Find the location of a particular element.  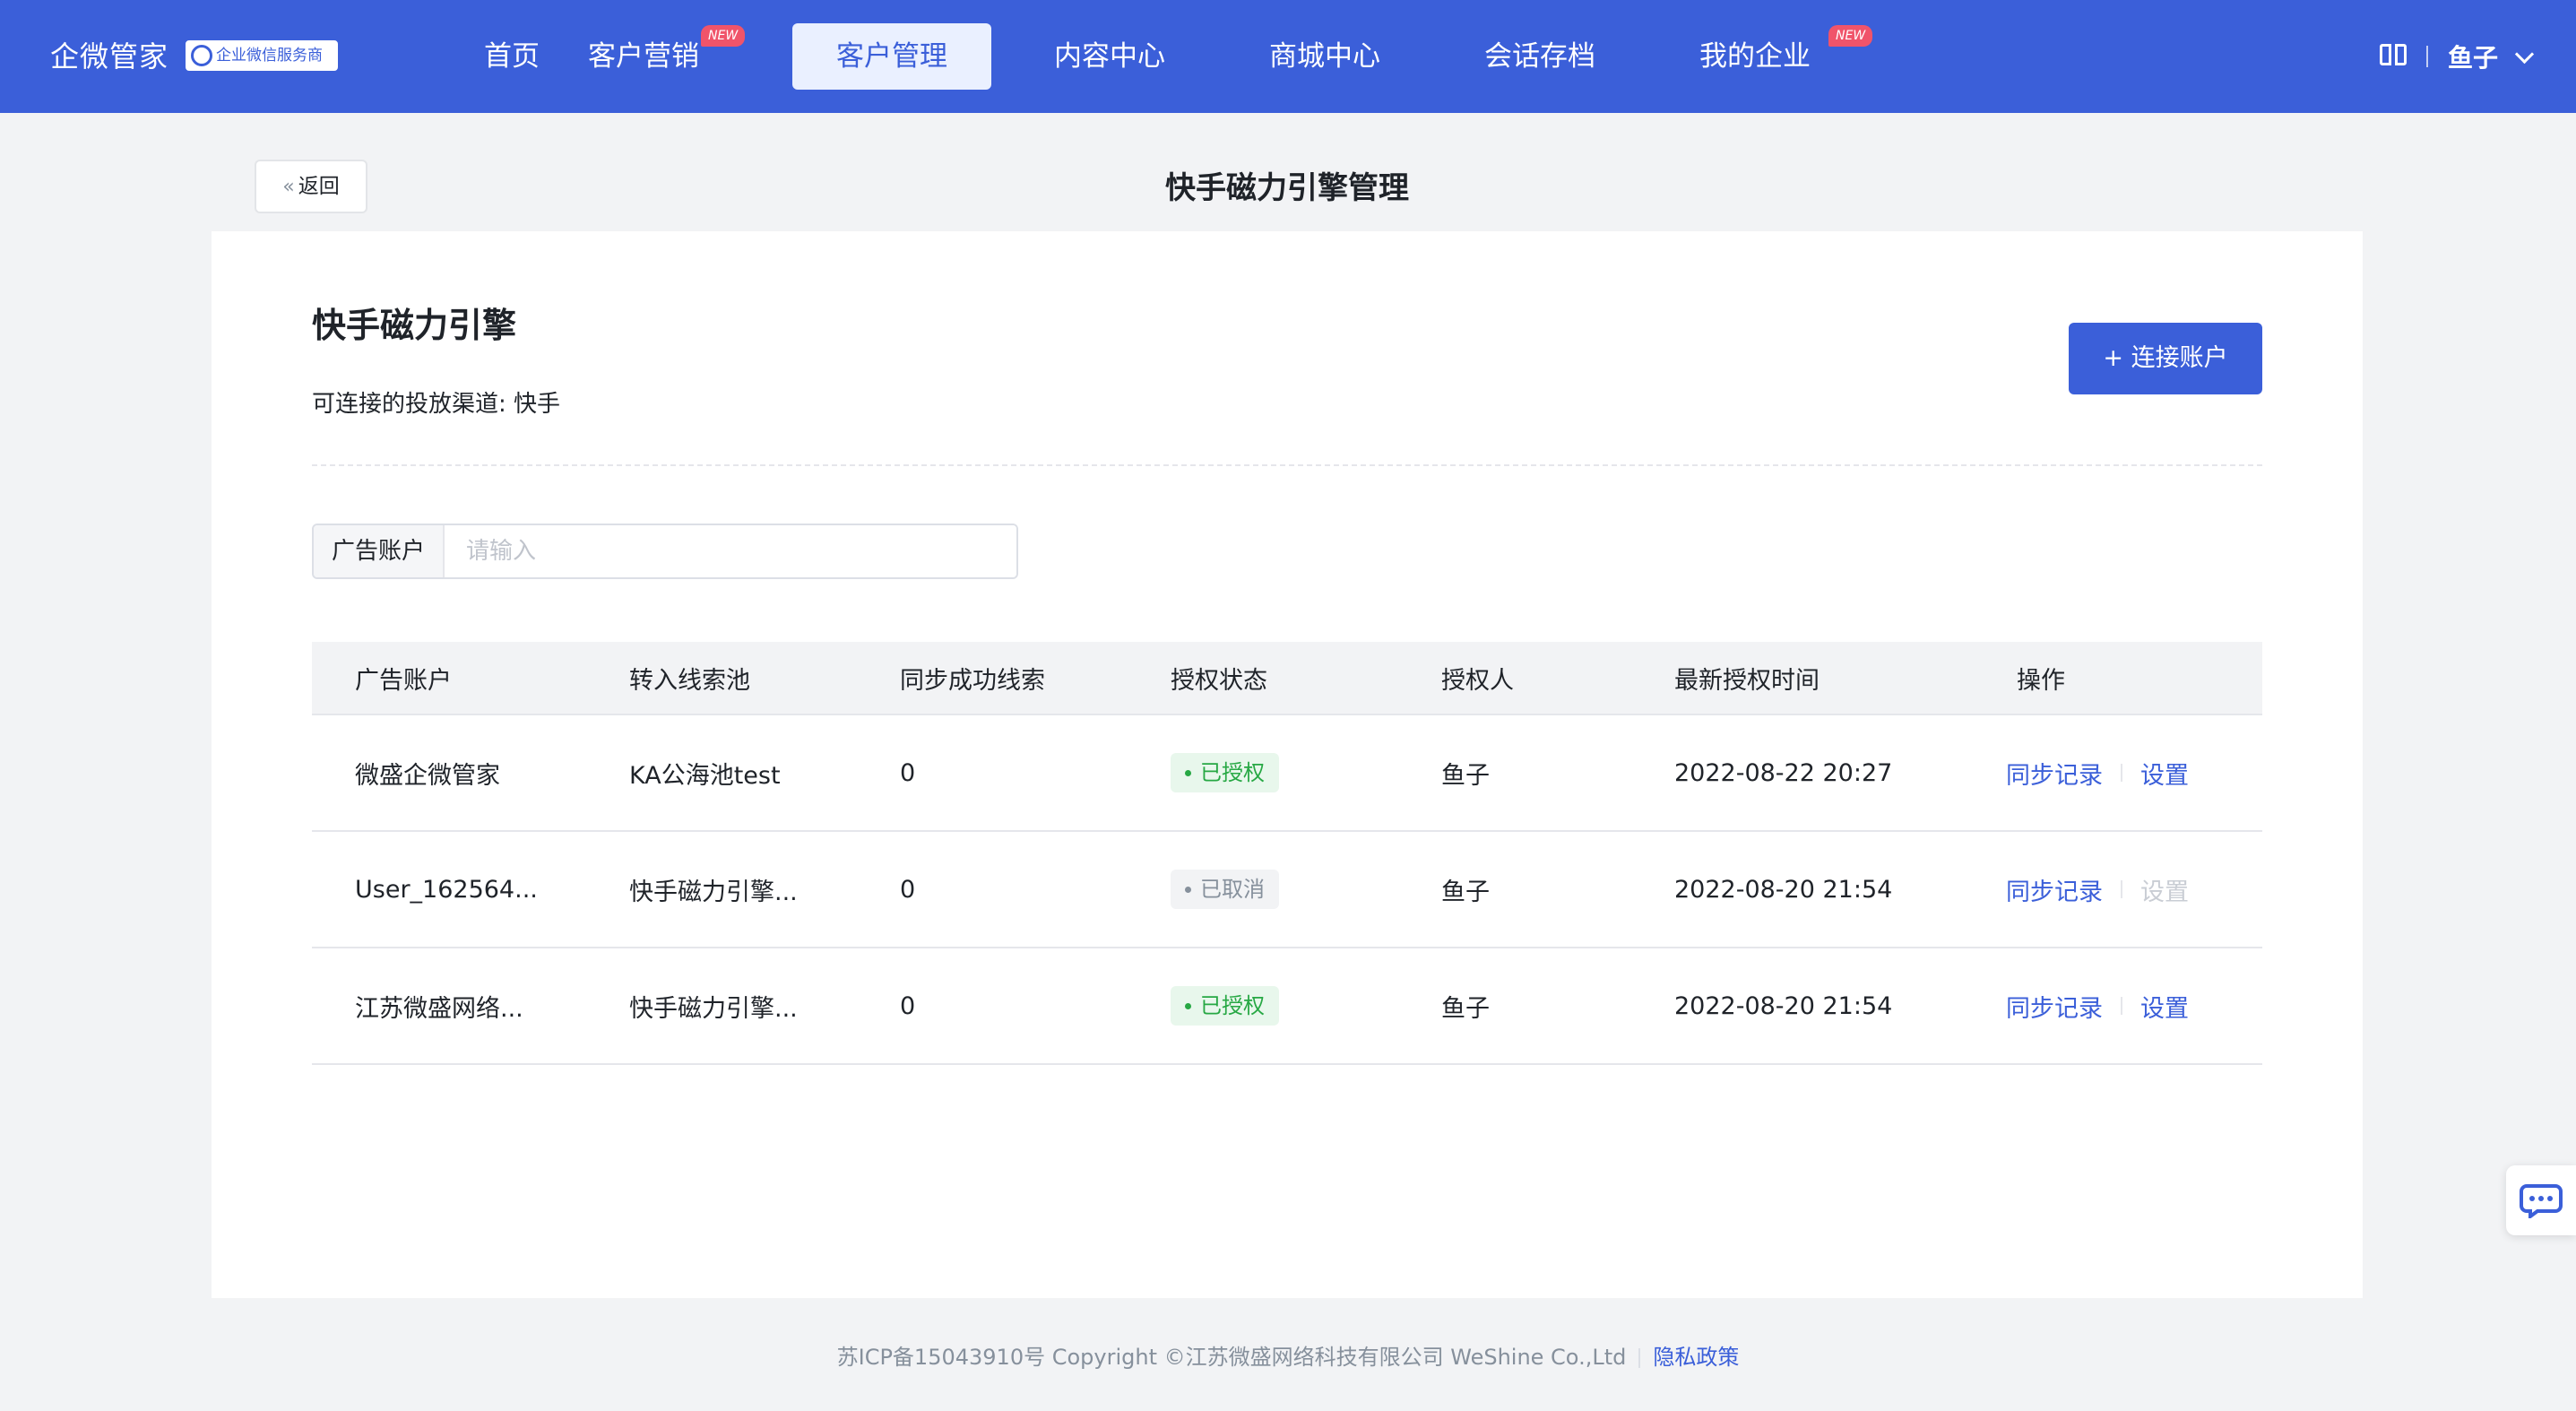

auth-status-cell: 已取消 is located at coordinates (1225, 889).